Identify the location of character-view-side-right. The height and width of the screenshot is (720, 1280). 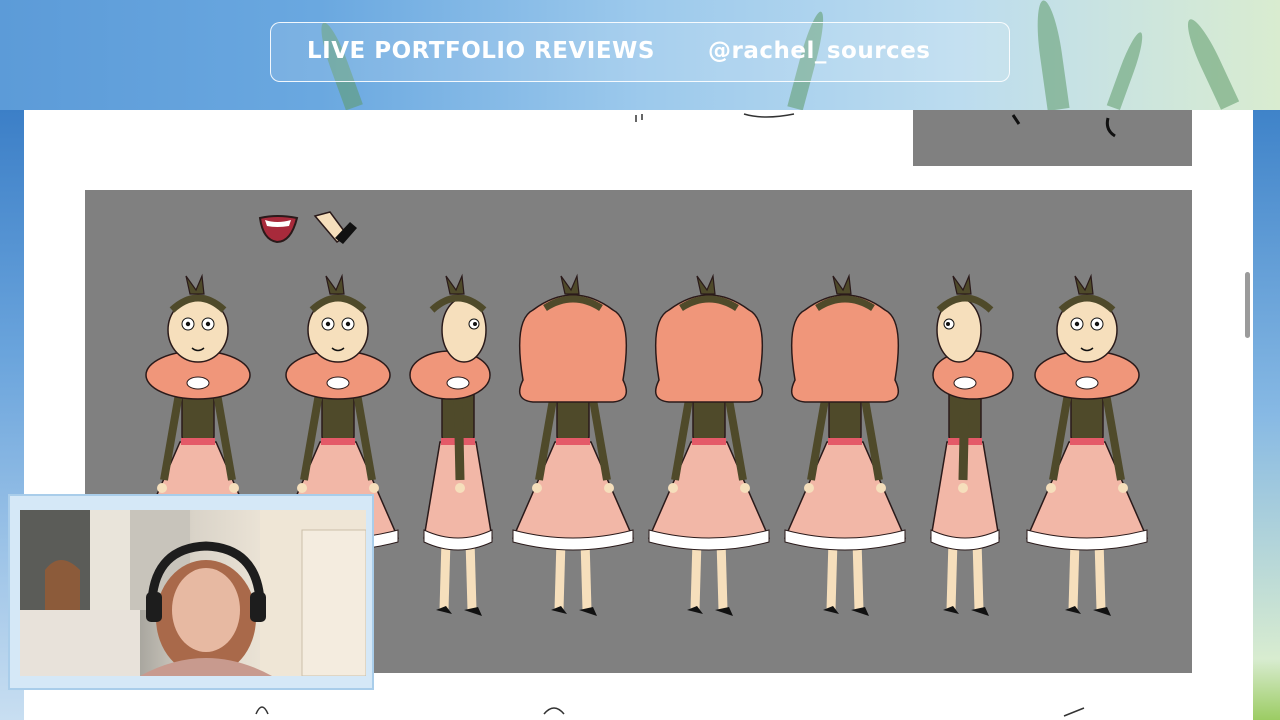
(451, 444).